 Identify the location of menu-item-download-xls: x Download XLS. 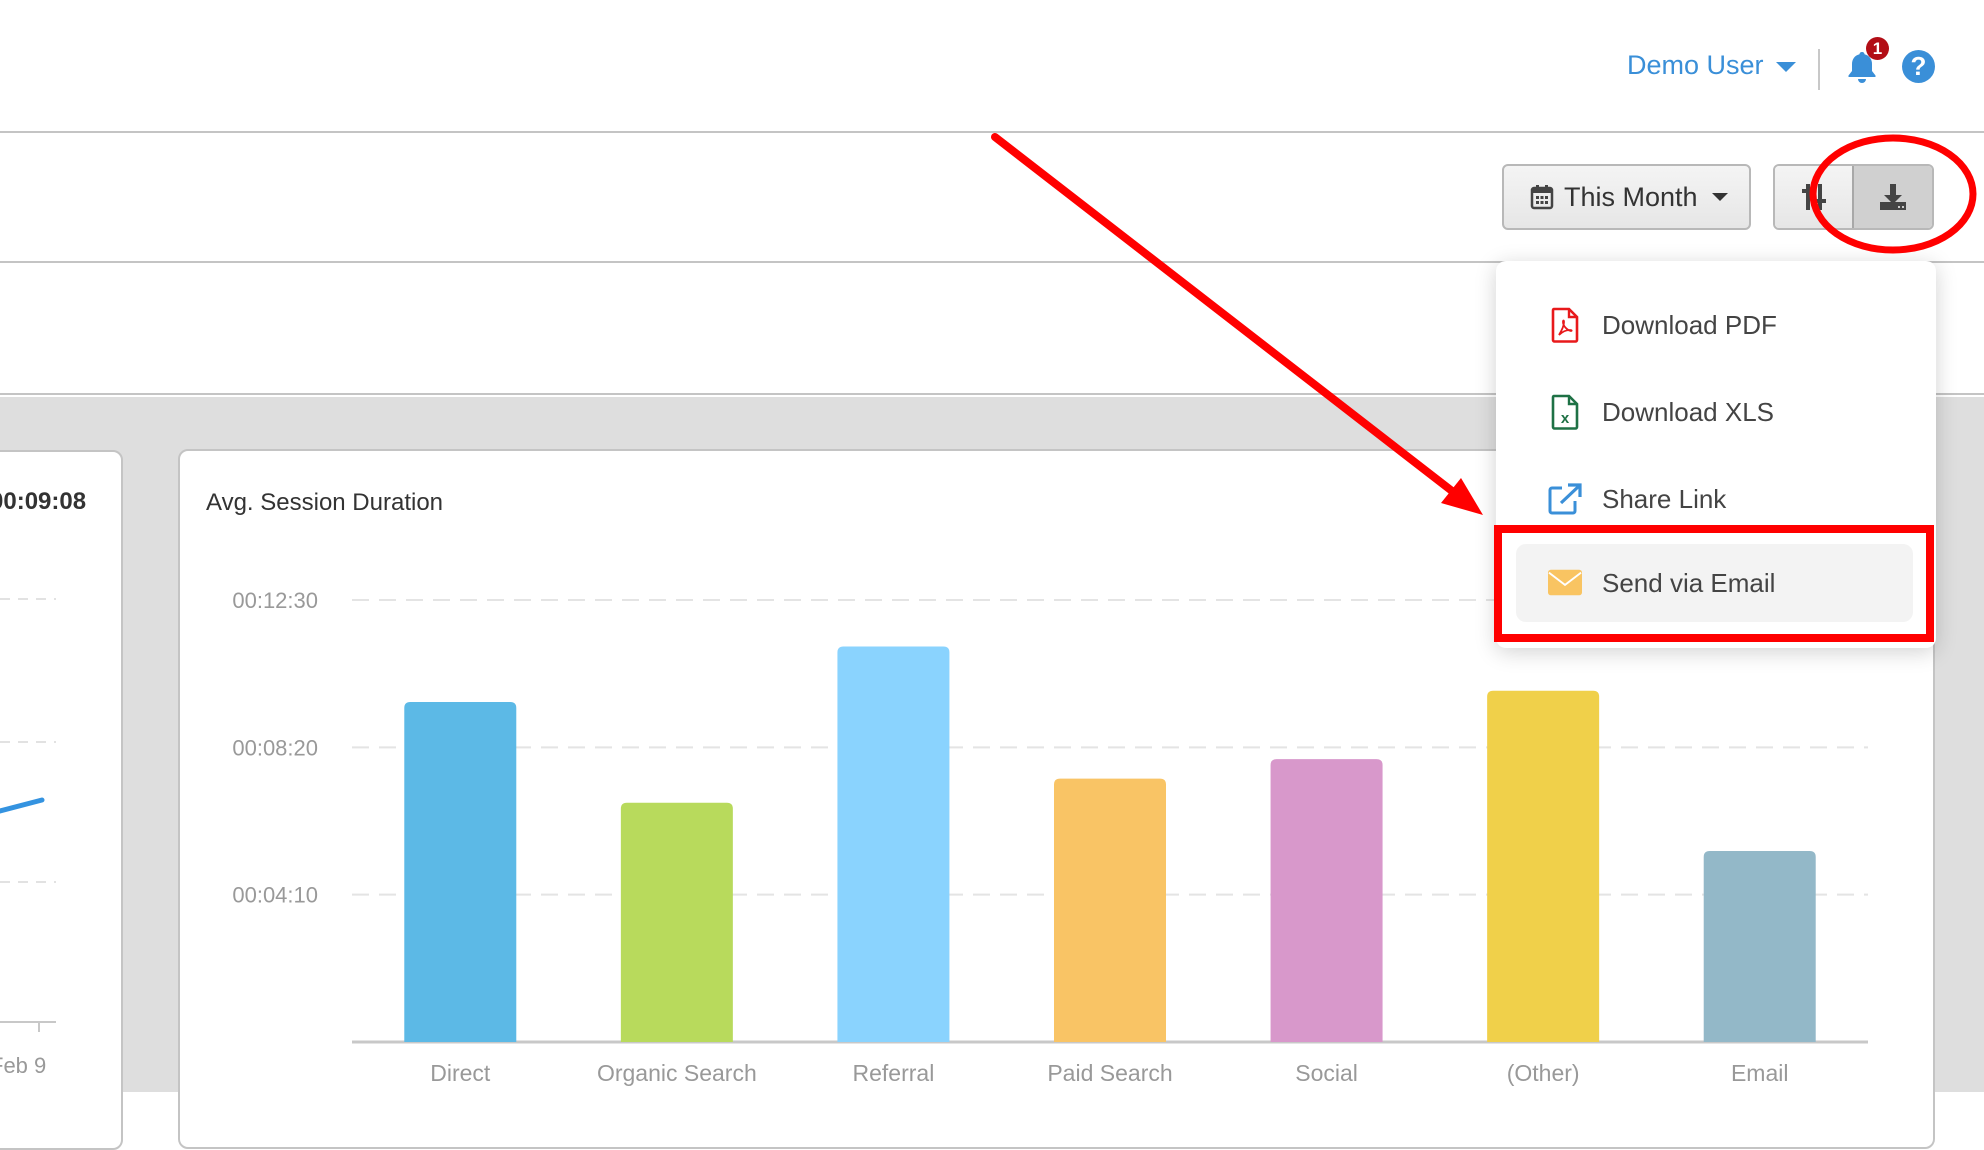
(1714, 412).